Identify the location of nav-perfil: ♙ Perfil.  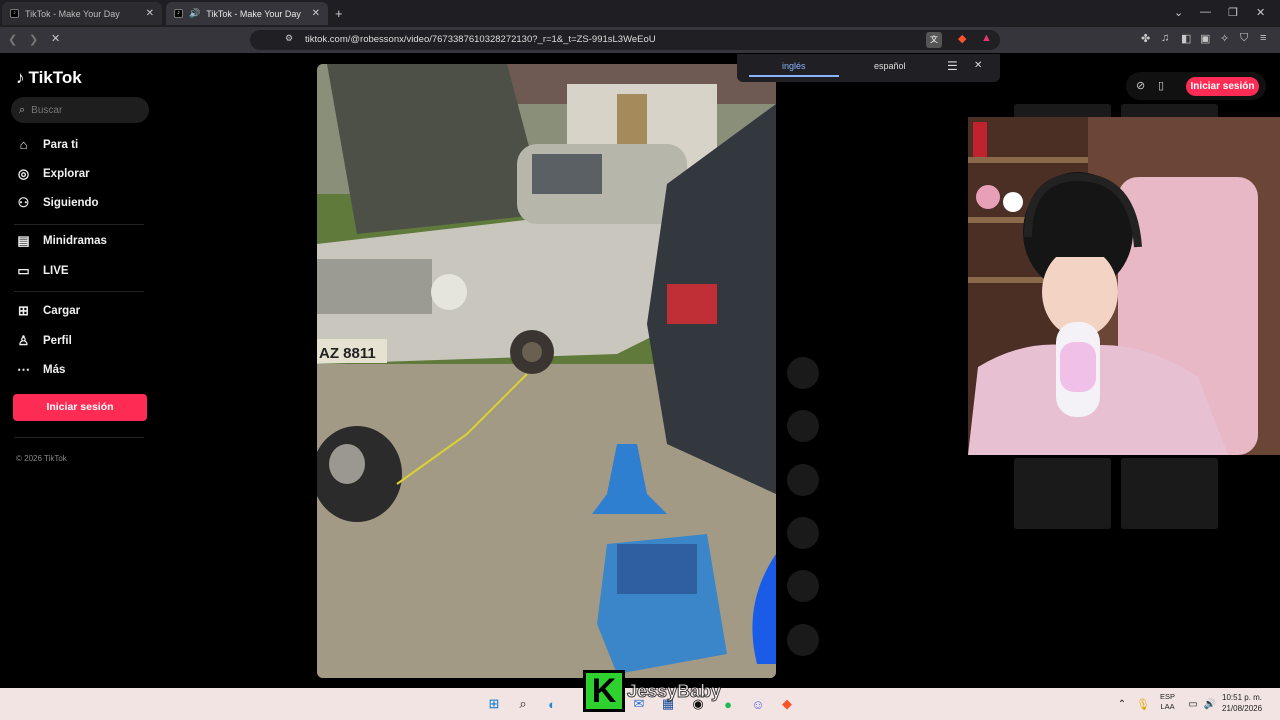
(44, 341).